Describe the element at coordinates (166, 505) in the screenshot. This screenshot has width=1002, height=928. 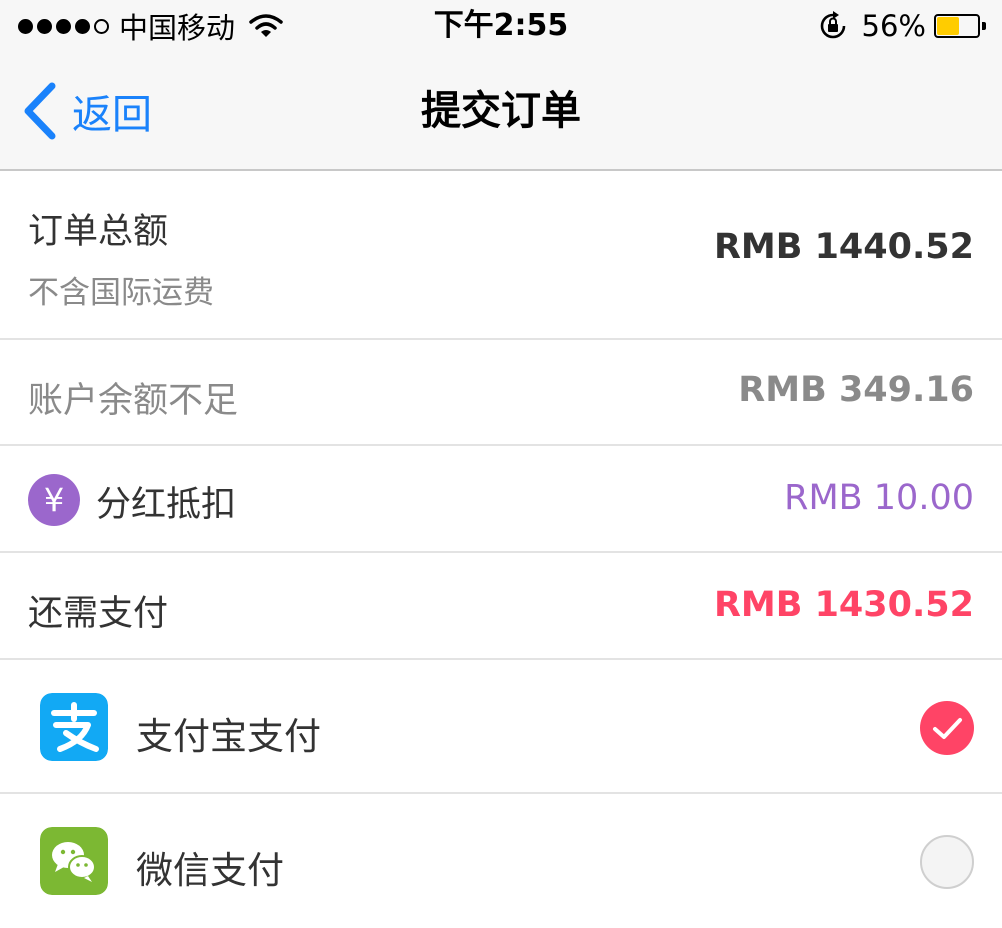
I see `dividend-label: 分红抵扣` at that location.